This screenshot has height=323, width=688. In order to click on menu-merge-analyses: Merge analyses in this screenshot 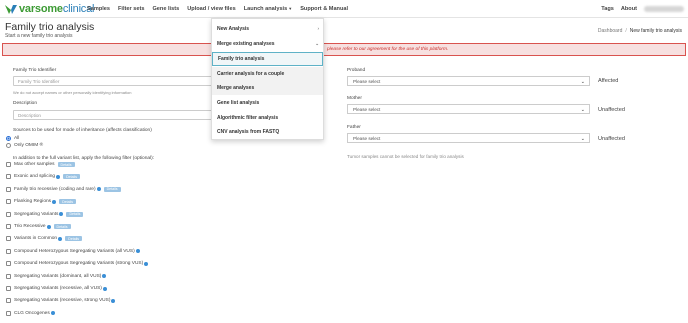, I will do `click(267, 88)`.